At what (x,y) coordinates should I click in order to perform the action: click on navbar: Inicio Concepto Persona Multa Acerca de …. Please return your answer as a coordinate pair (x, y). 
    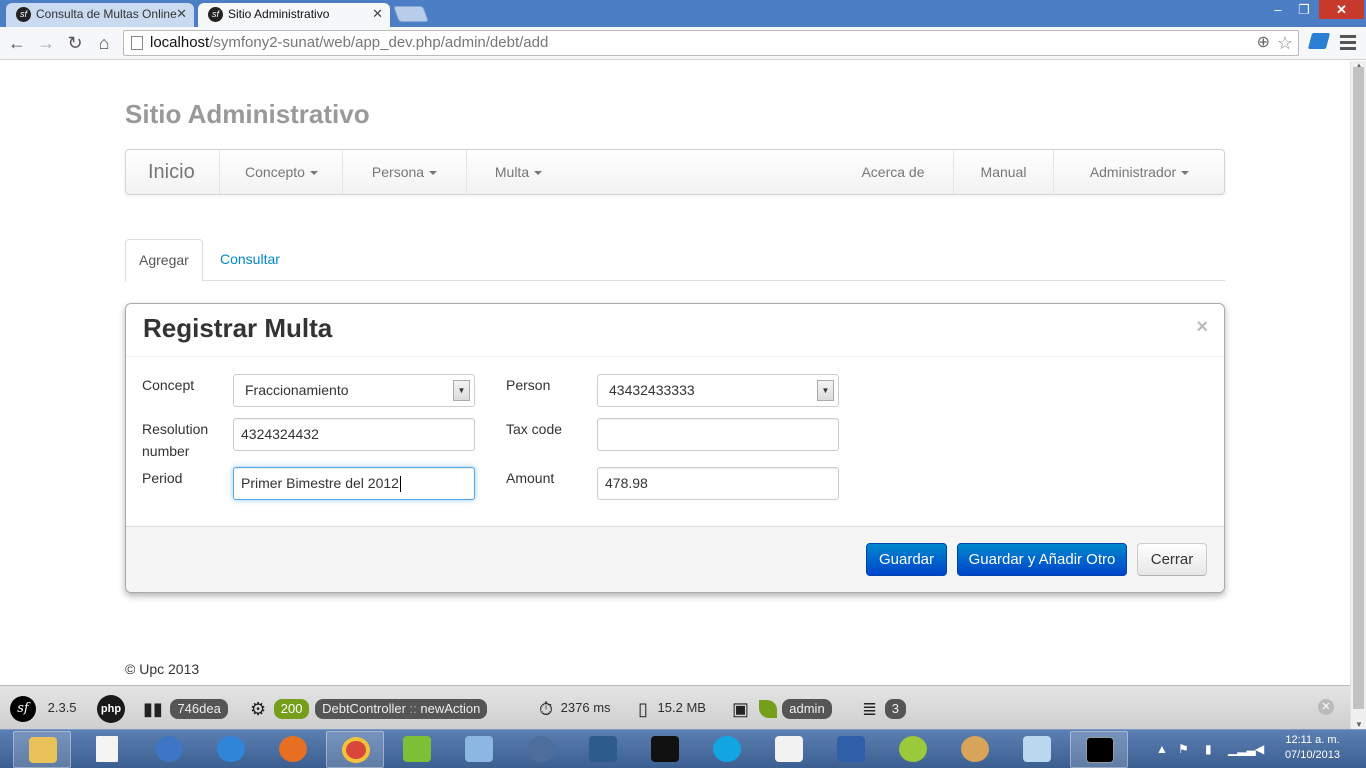
    Looking at the image, I should click on (675, 172).